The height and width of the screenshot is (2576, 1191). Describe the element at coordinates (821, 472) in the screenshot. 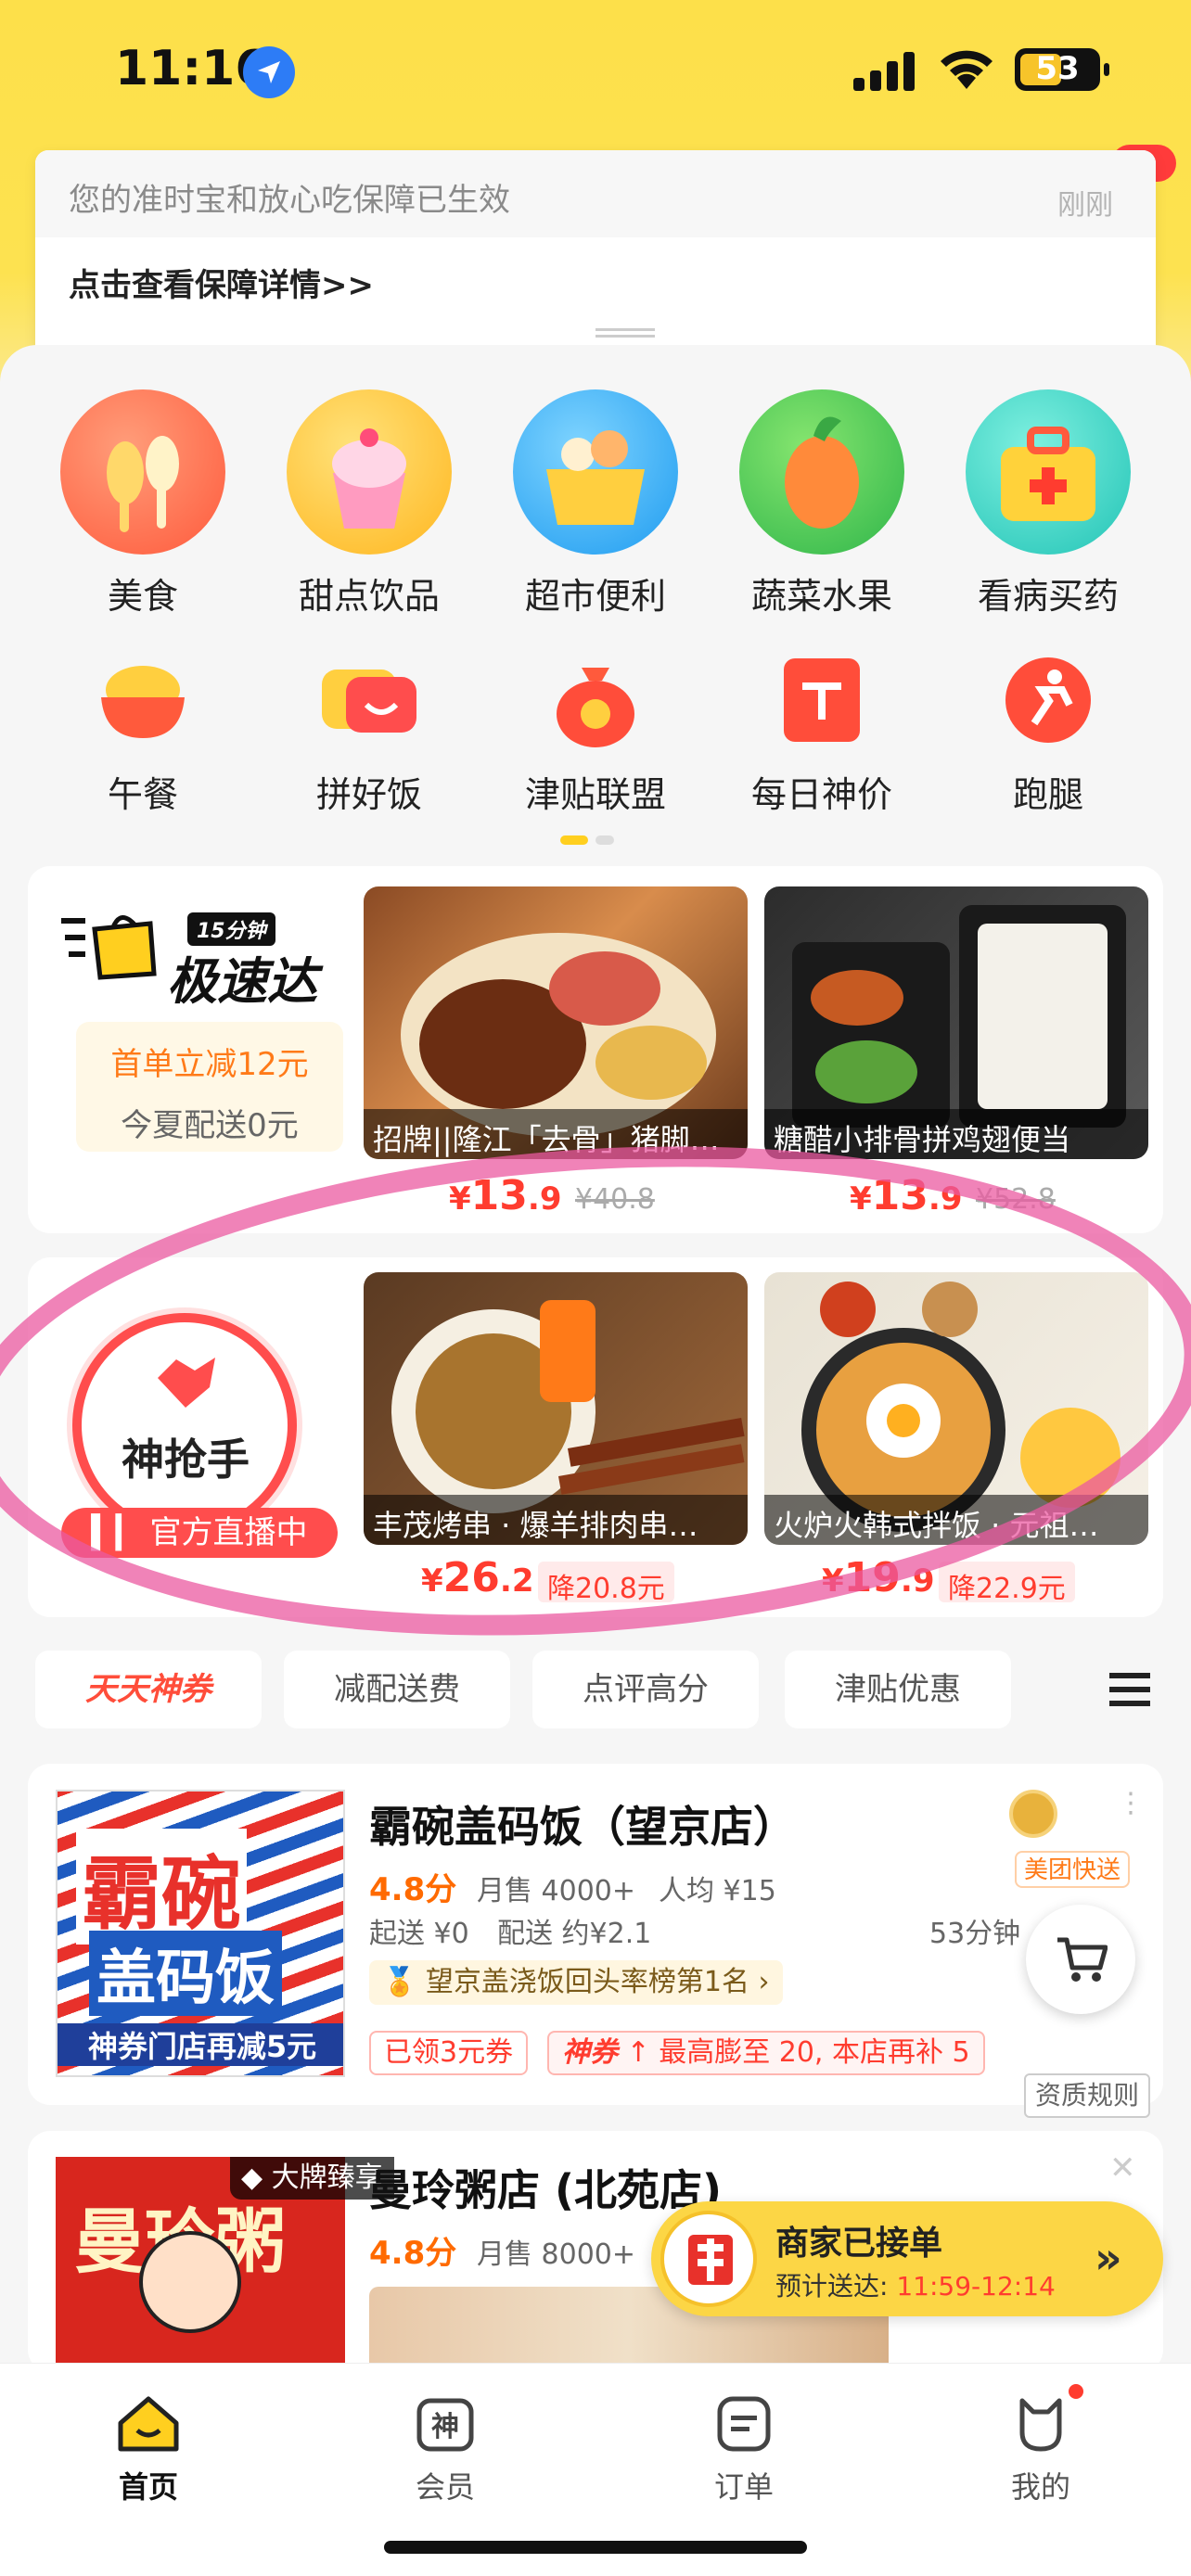

I see `fruit-icon` at that location.